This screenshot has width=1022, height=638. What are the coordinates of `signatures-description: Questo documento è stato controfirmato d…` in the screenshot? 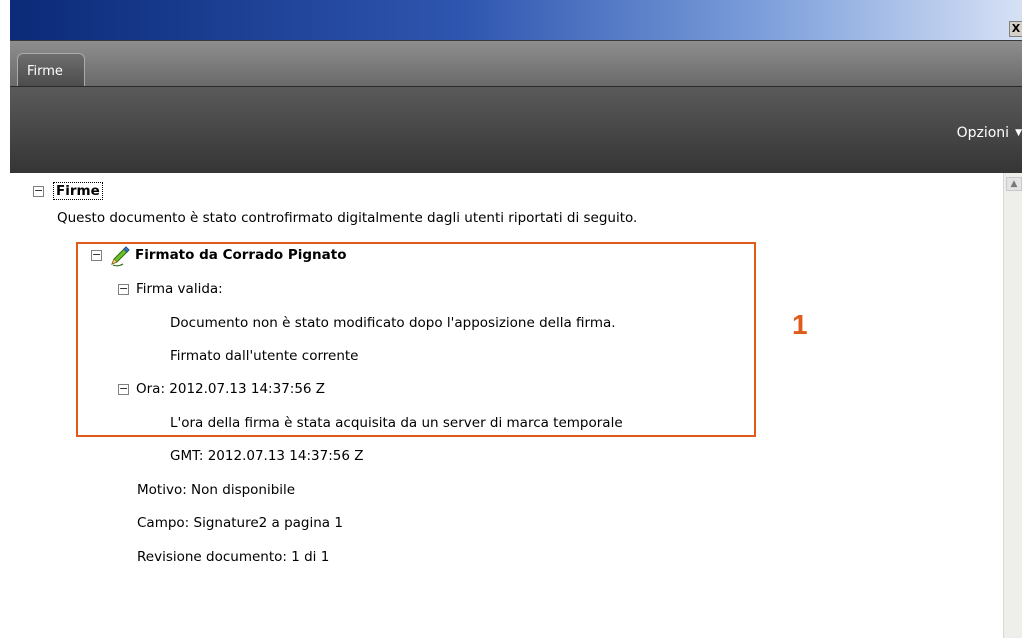 It's located at (347, 218).